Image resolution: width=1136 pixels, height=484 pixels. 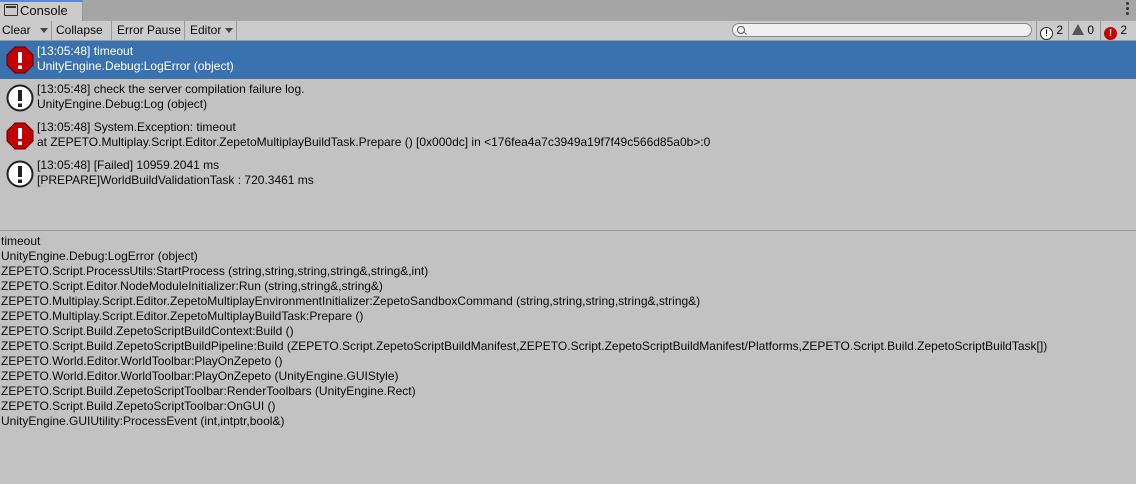 What do you see at coordinates (1128, 9) in the screenshot?
I see `more-options-icon` at bounding box center [1128, 9].